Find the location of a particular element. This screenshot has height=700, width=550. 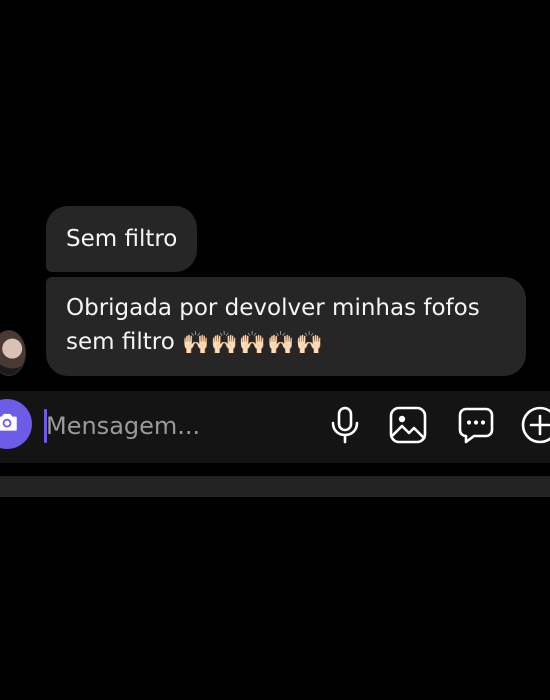

camera-button is located at coordinates (16, 424).